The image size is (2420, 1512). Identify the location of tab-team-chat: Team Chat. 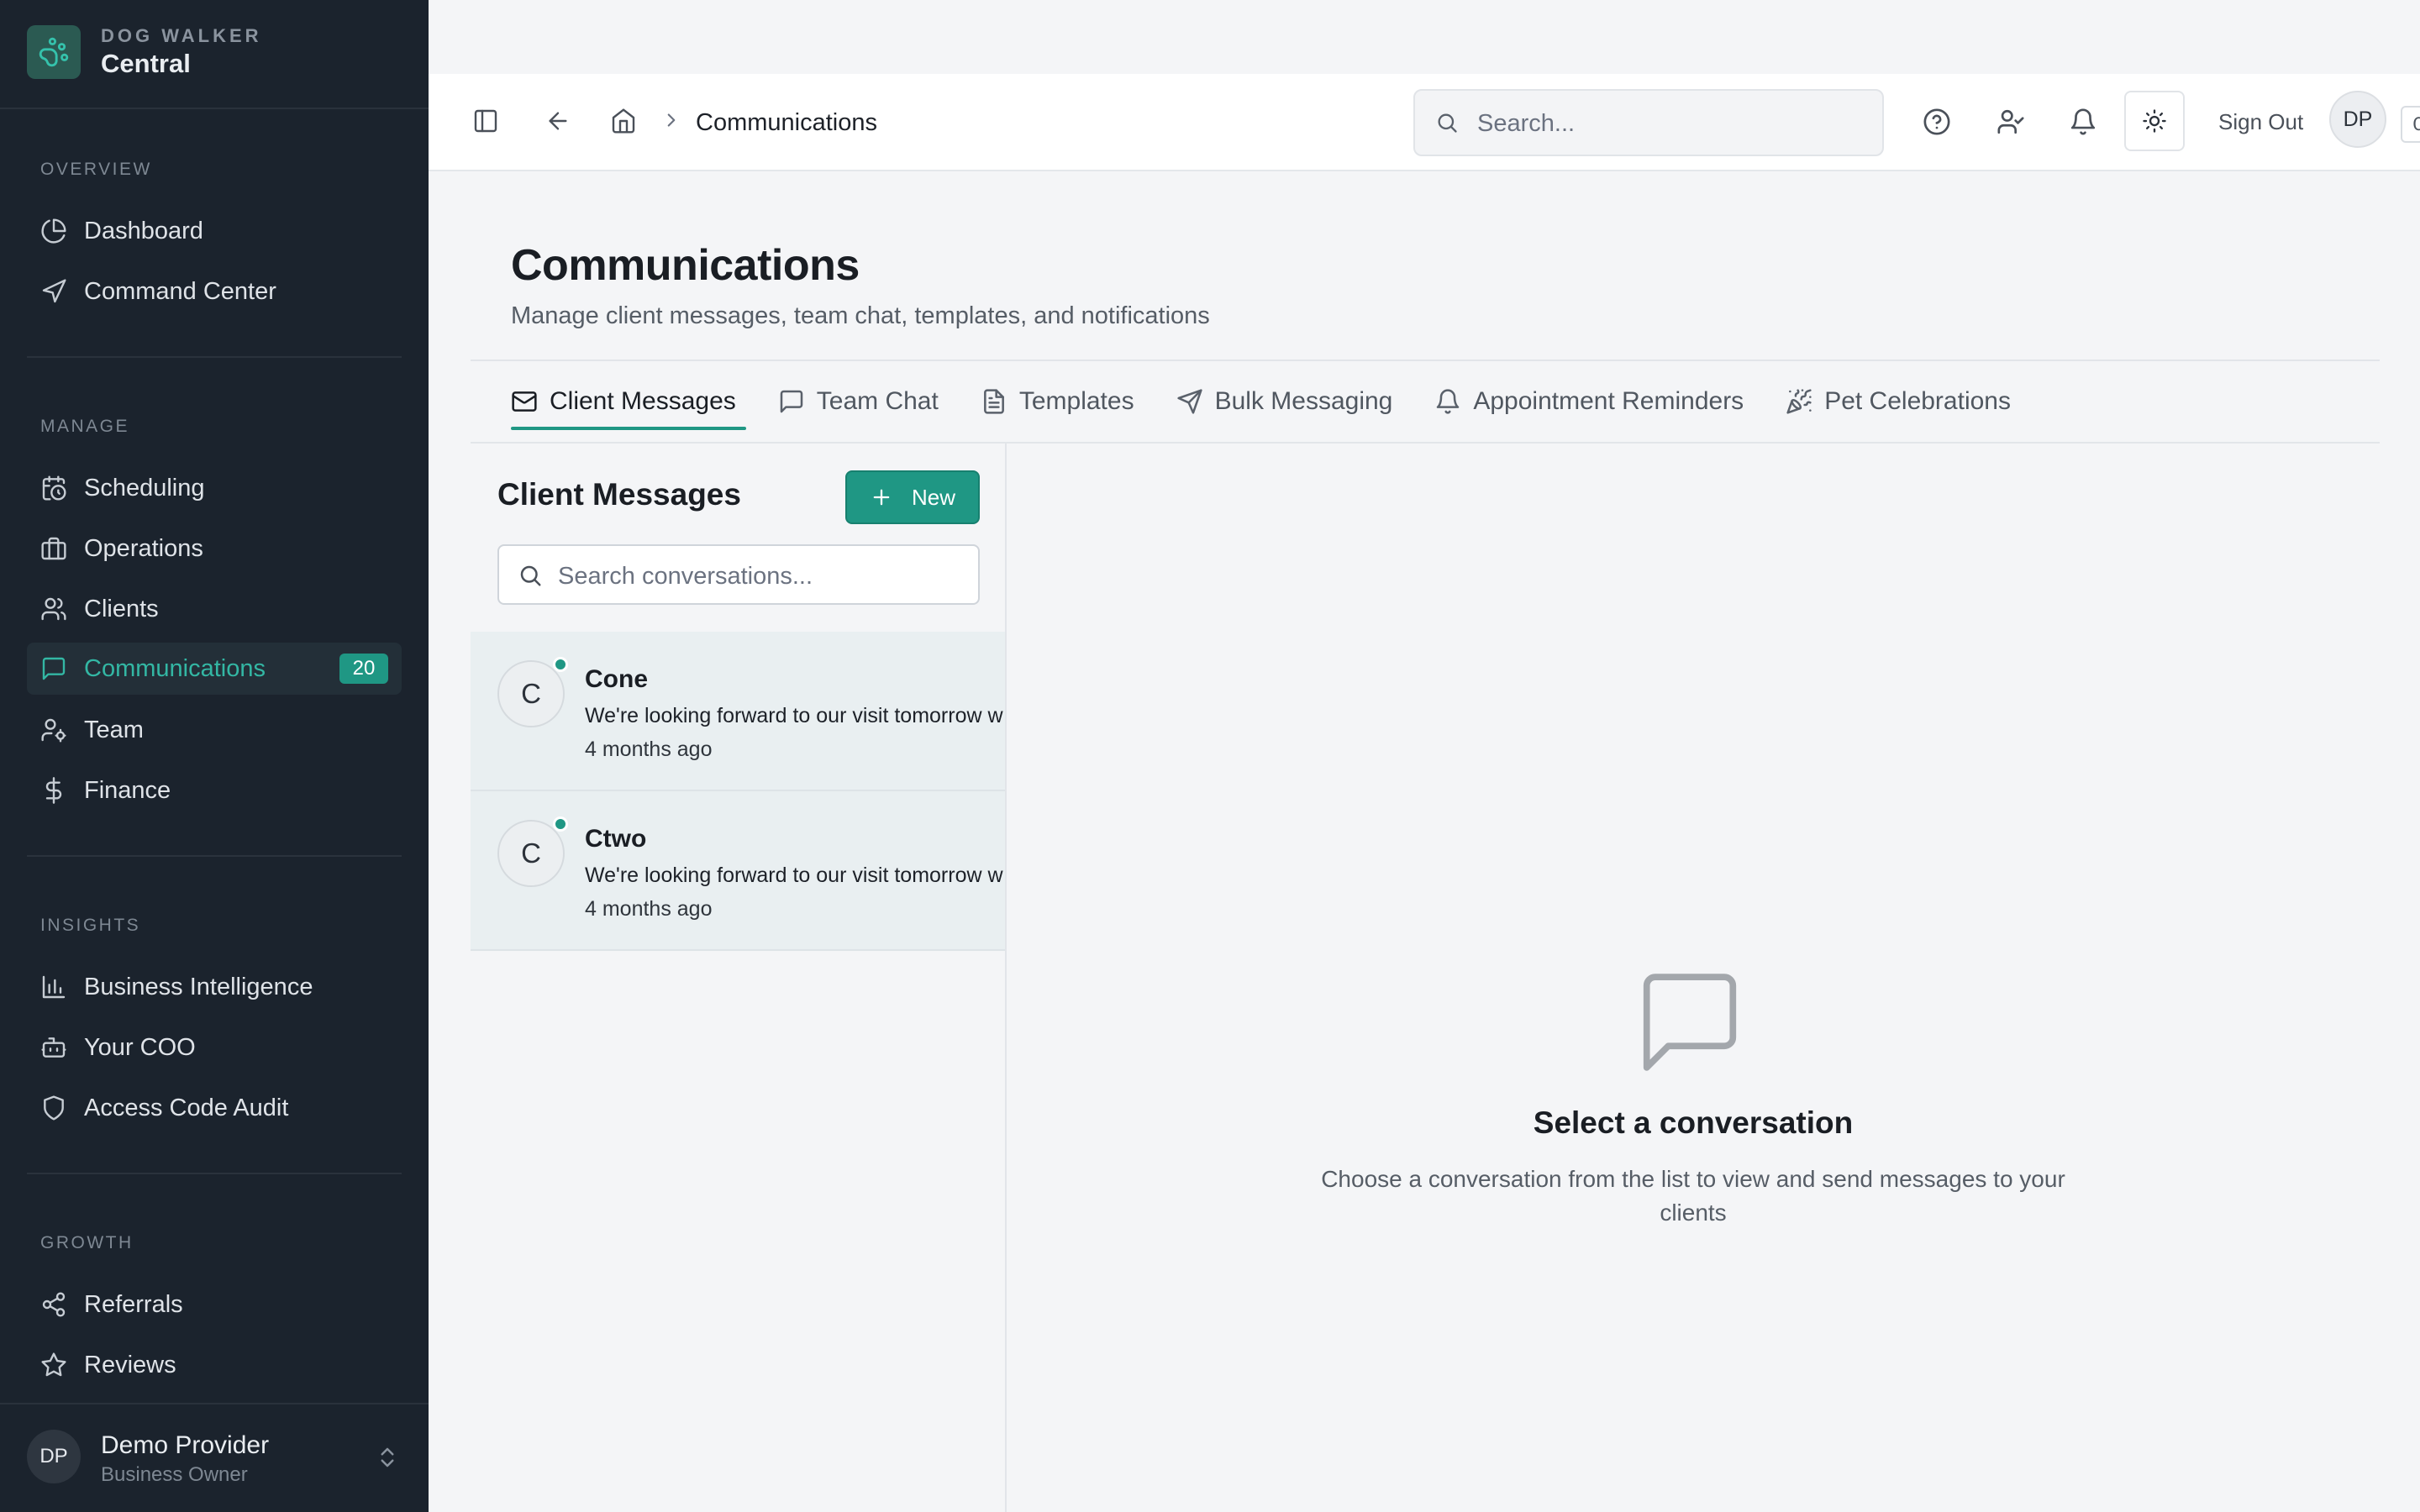
(858, 401).